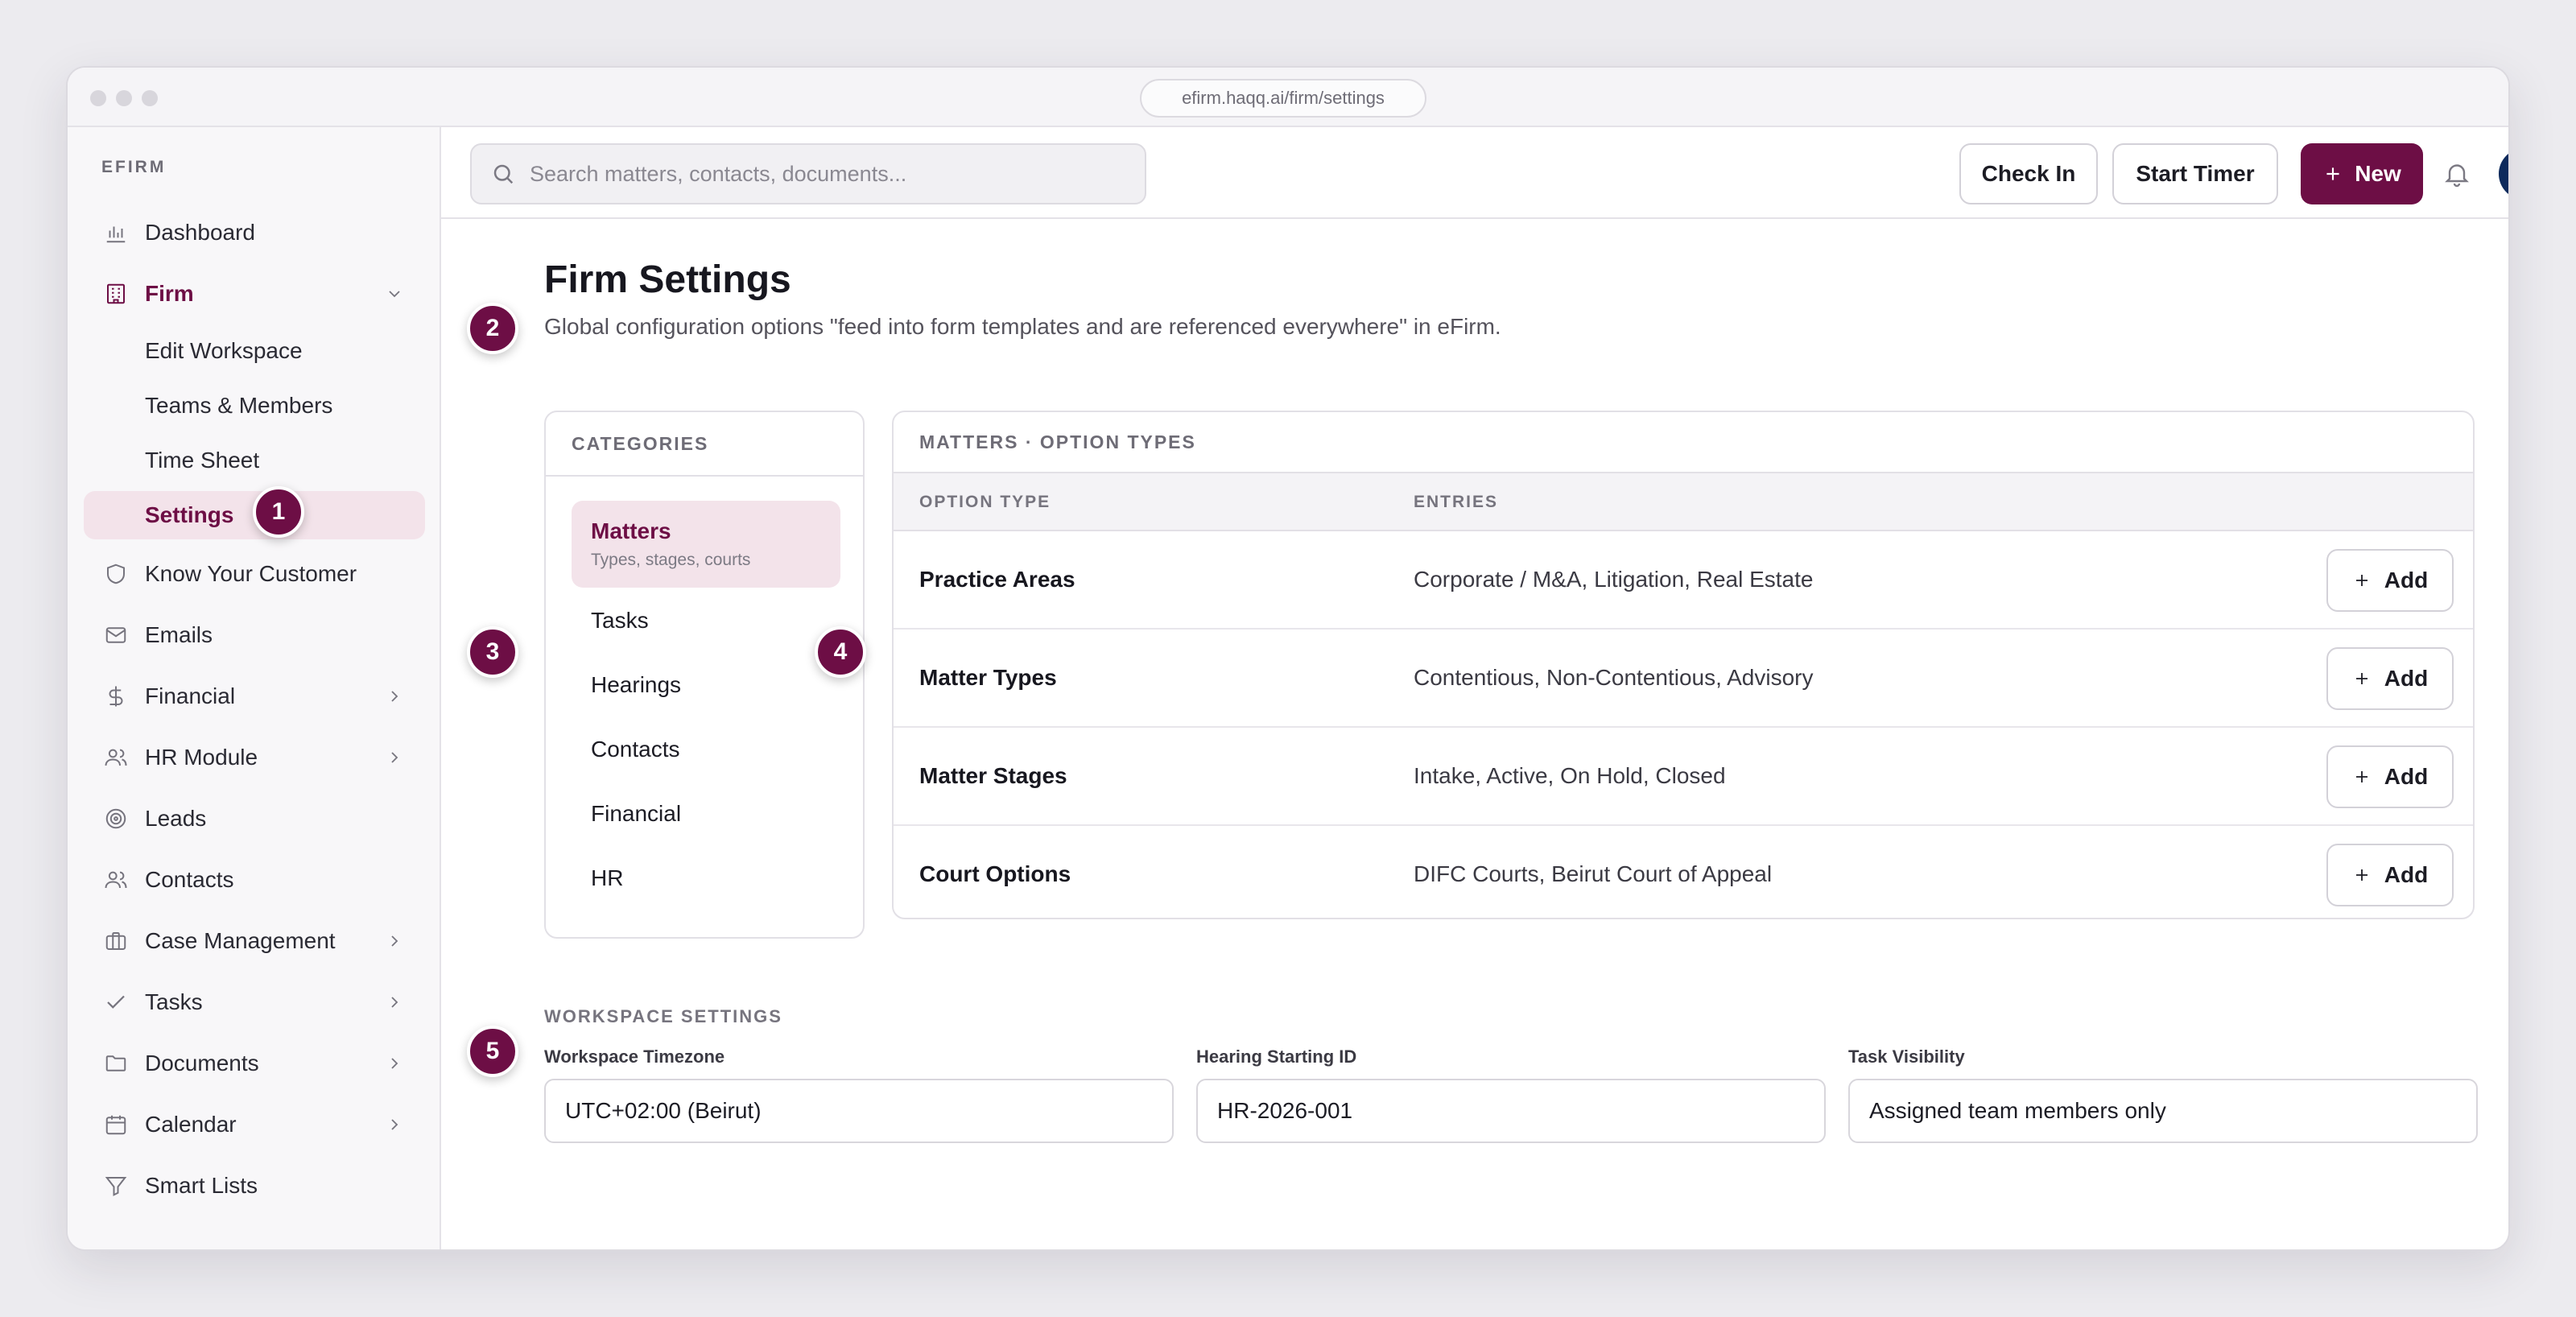 This screenshot has height=1317, width=2576. I want to click on maximize-dot-icon, so click(150, 98).